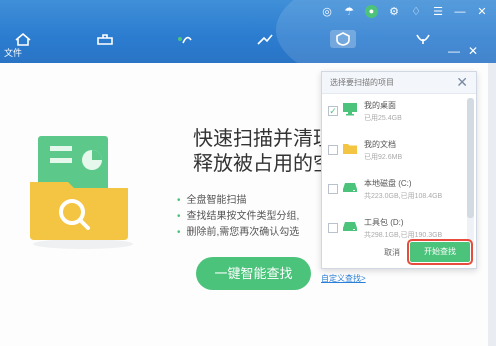  I want to click on system-toolbar: ◎ ☂ ● ⚙ ♢ ☰ — ✕, so click(404, 11).